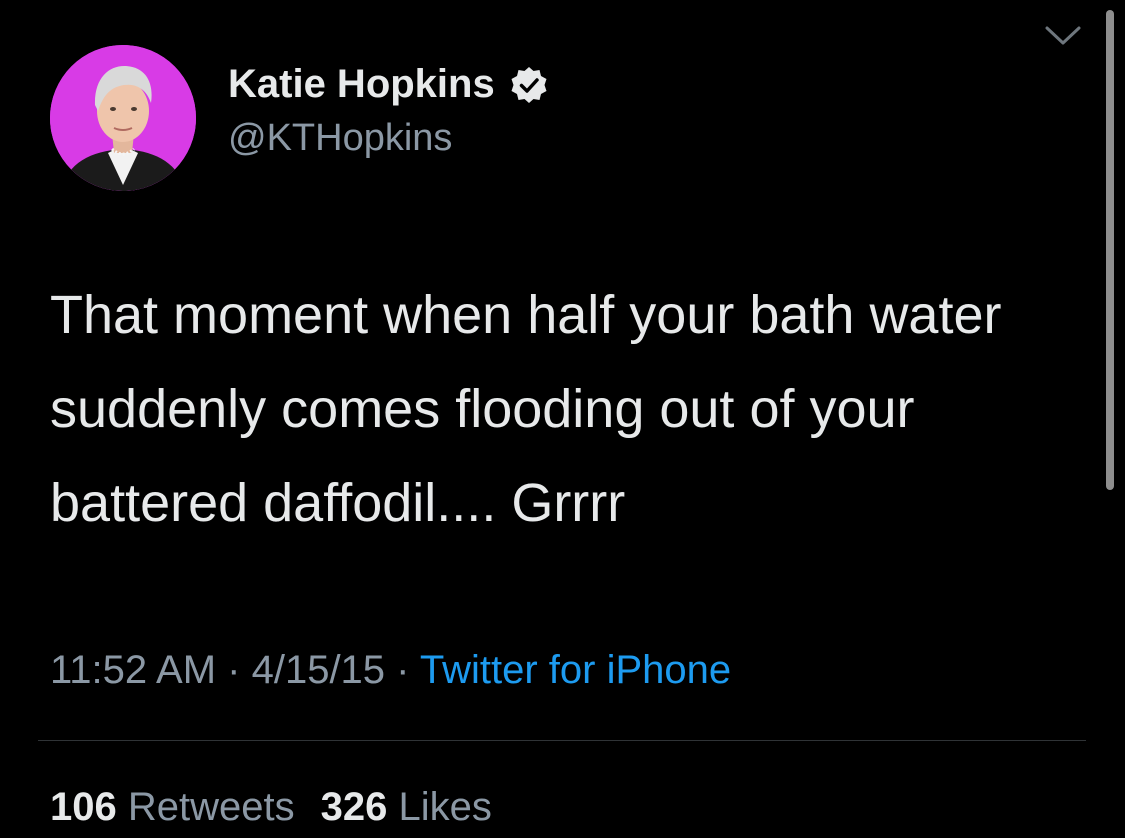  What do you see at coordinates (354, 807) in the screenshot?
I see `likes-count: 326` at bounding box center [354, 807].